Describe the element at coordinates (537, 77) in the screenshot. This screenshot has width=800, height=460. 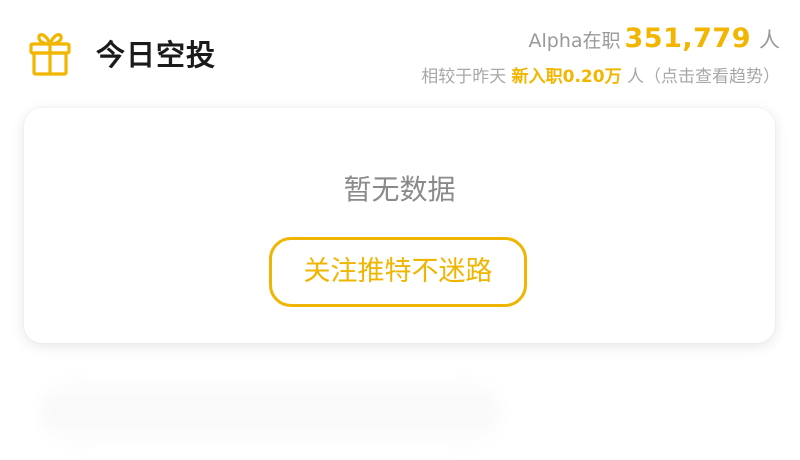
I see `new-hire-label: 新入职` at that location.